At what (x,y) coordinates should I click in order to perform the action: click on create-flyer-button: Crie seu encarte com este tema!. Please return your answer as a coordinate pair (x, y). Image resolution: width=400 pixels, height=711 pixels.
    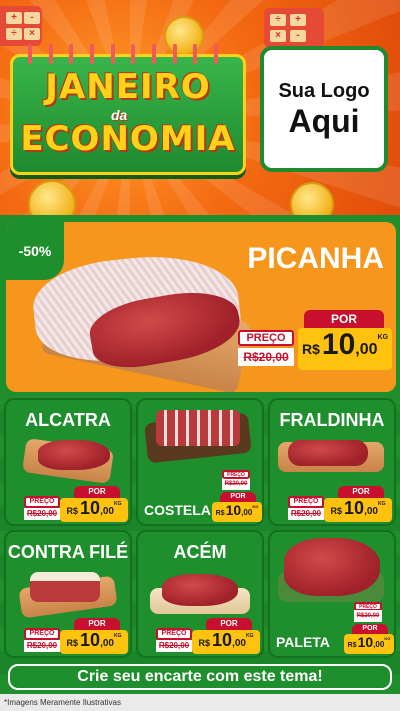
    Looking at the image, I should click on (200, 677).